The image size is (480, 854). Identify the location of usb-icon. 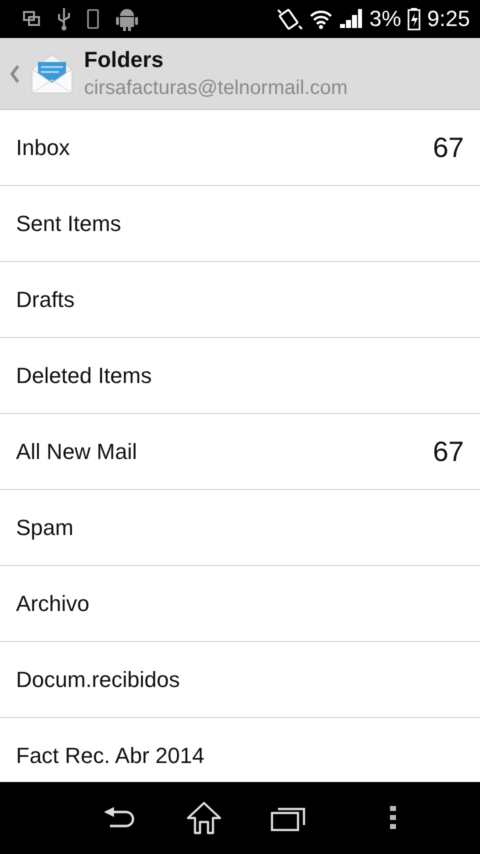
(64, 19).